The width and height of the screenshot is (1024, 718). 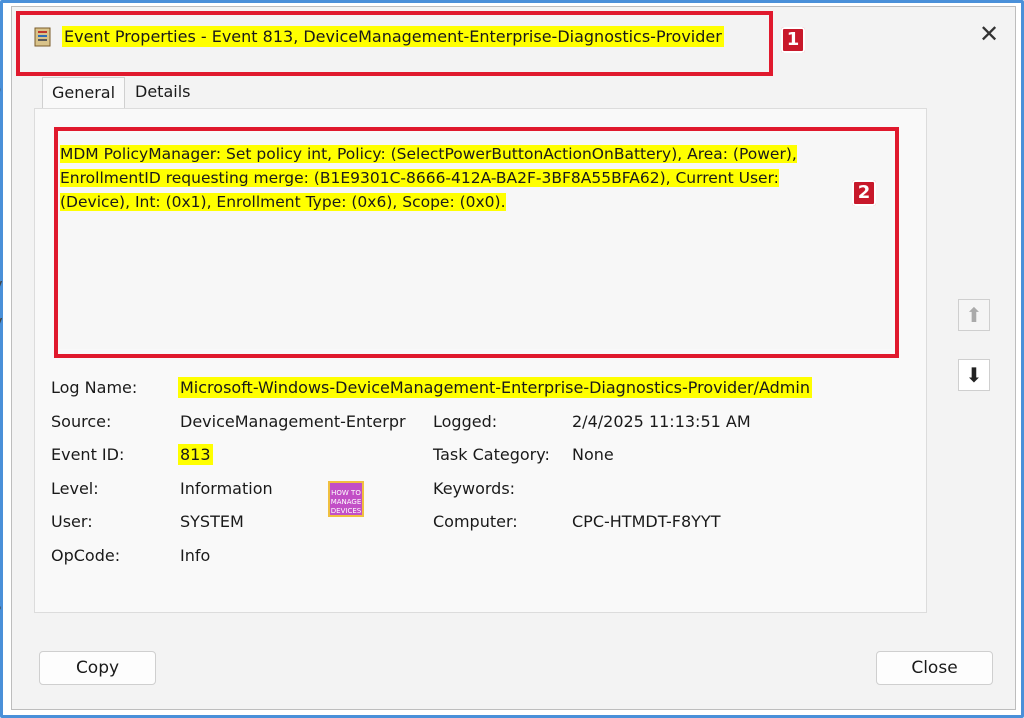 I want to click on computer-value: CPC-HTMDT-F8YYT, so click(x=646, y=521).